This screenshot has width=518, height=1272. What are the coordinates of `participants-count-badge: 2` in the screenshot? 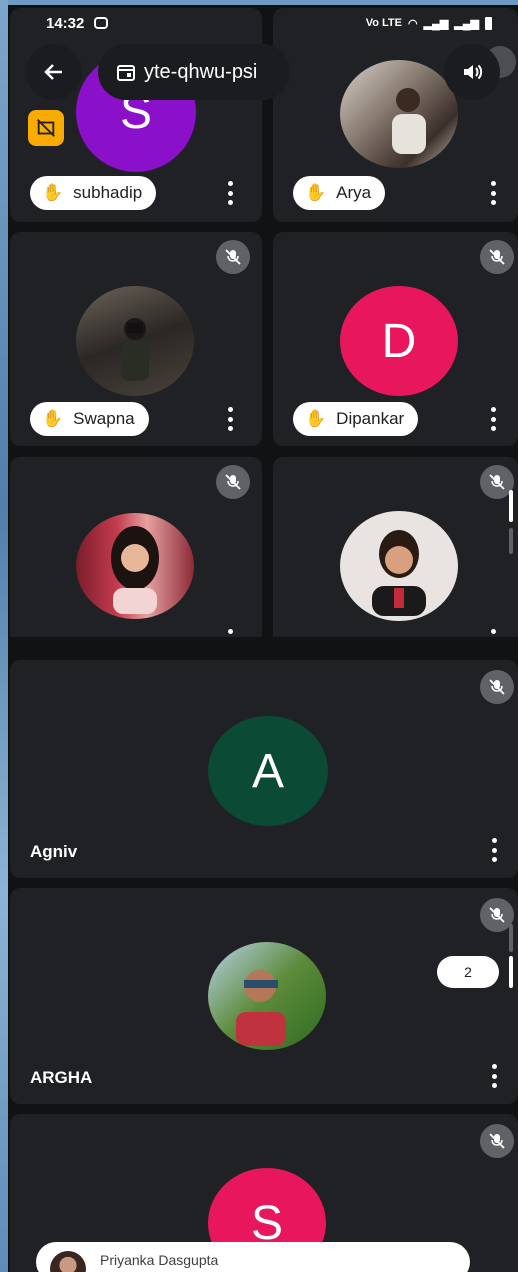 It's located at (468, 972).